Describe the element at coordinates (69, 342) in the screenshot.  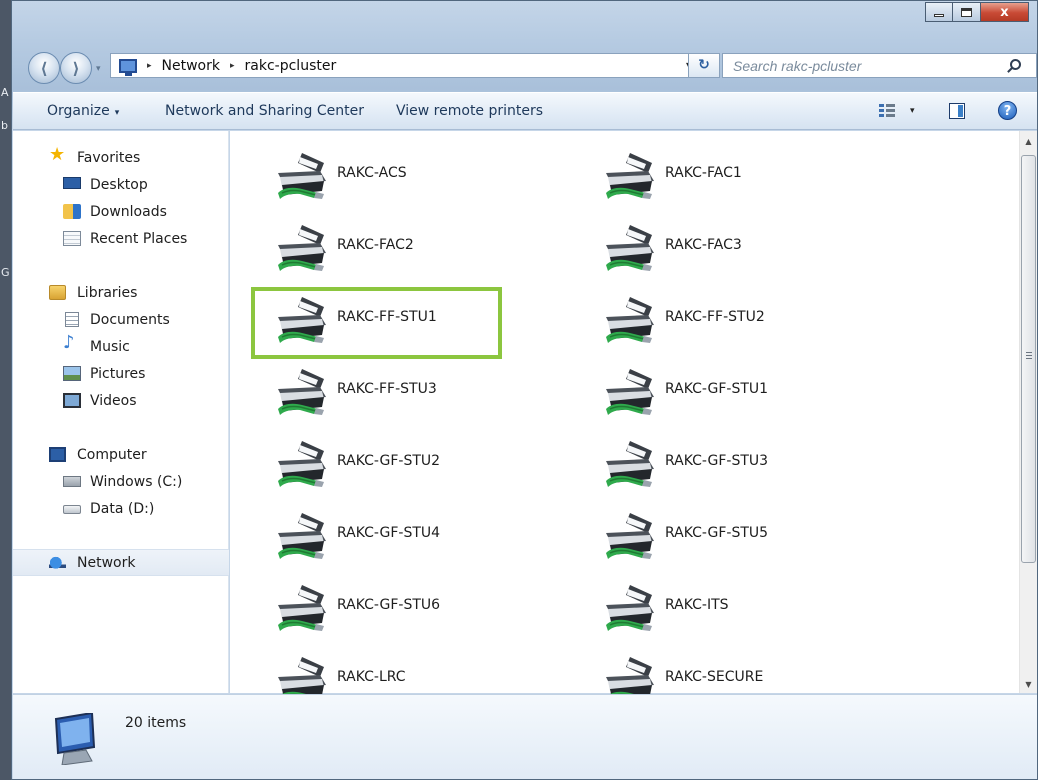
I see `music-icon: ♪` at that location.